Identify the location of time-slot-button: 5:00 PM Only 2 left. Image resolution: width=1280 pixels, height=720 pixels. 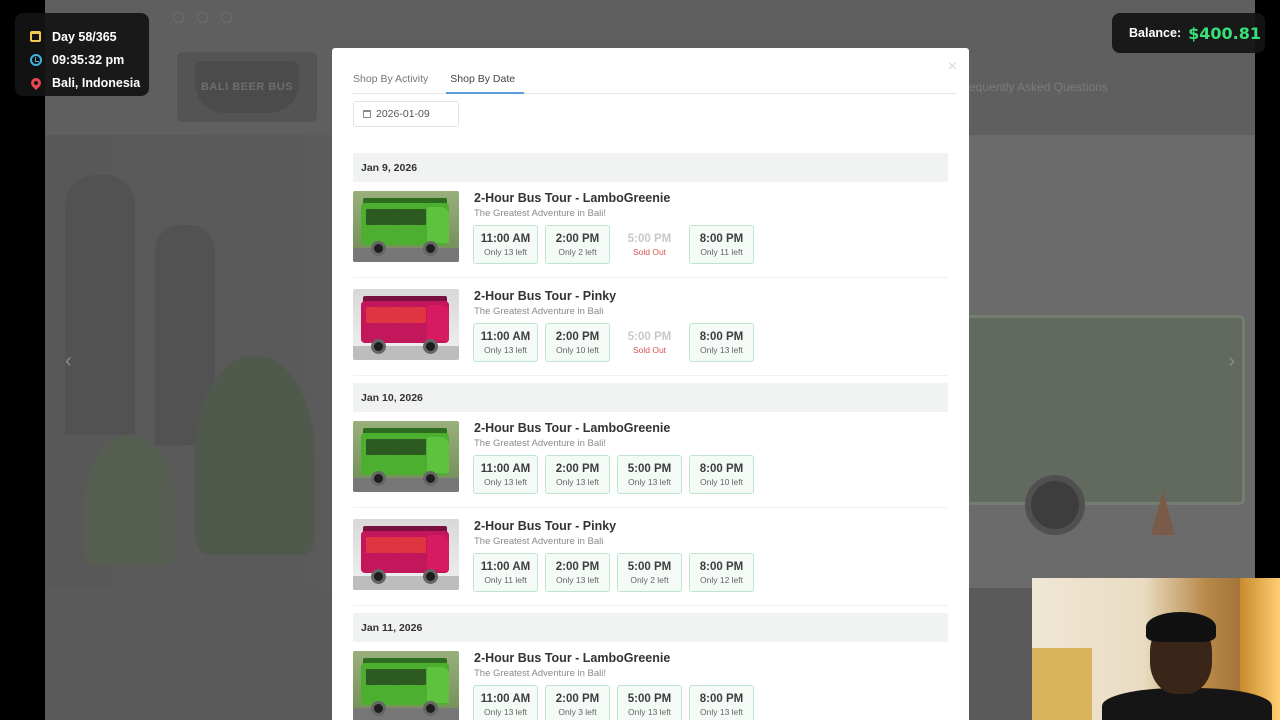
(649, 572).